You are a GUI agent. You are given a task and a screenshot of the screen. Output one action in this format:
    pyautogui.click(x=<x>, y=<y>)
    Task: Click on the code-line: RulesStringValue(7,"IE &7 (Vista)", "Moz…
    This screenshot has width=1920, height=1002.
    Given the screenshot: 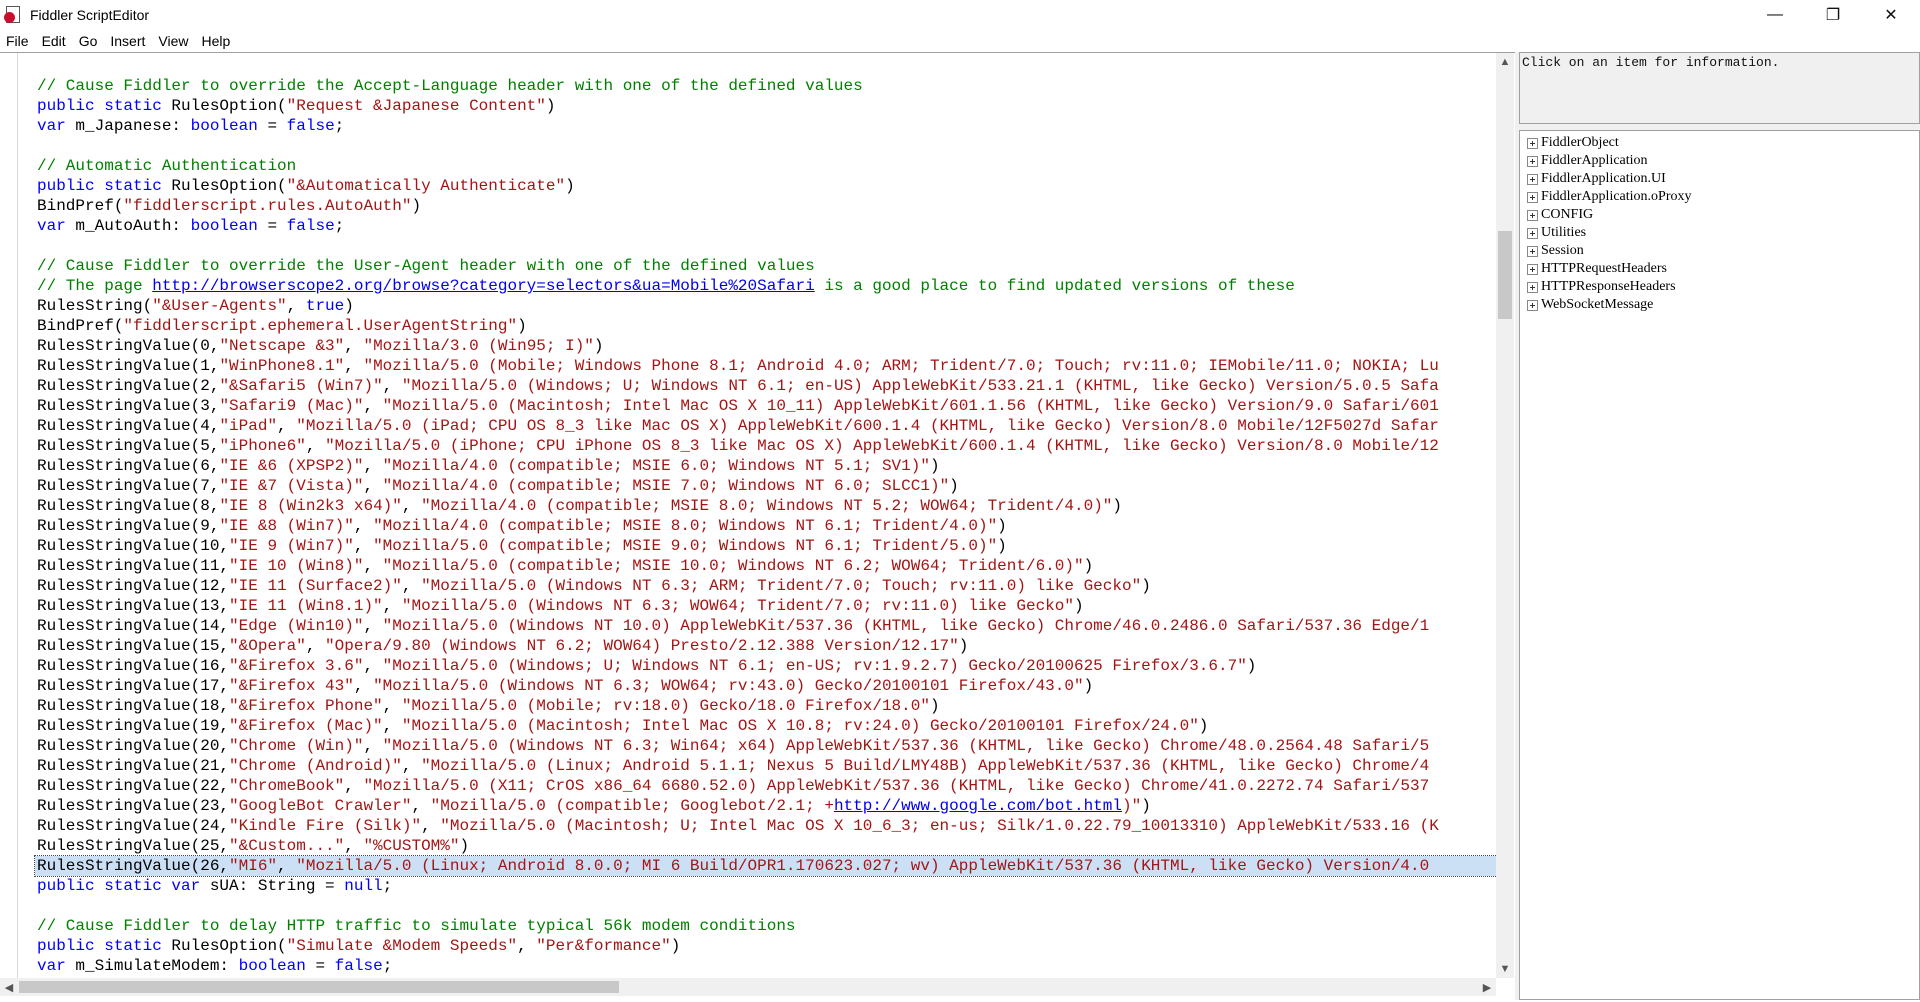 What is the action you would take?
    pyautogui.click(x=766, y=486)
    